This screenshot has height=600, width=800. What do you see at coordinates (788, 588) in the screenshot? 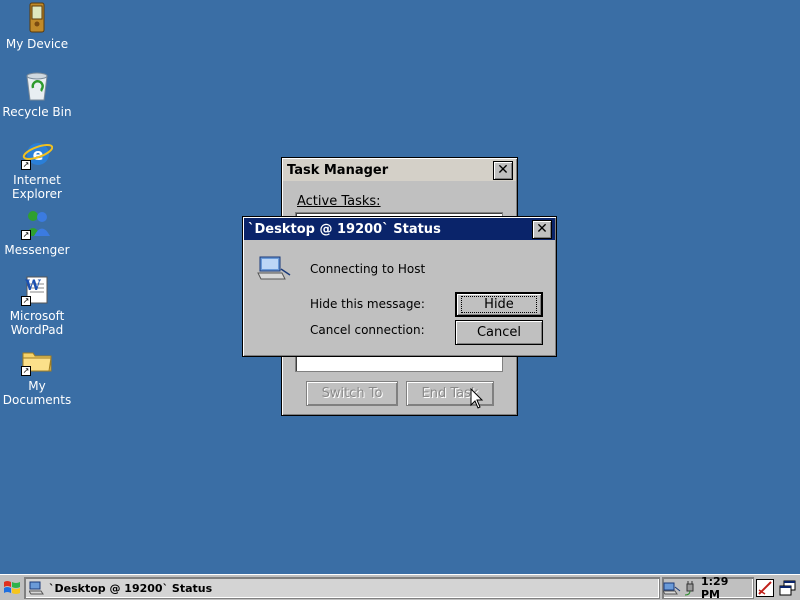
I see `show-desktop-icon` at bounding box center [788, 588].